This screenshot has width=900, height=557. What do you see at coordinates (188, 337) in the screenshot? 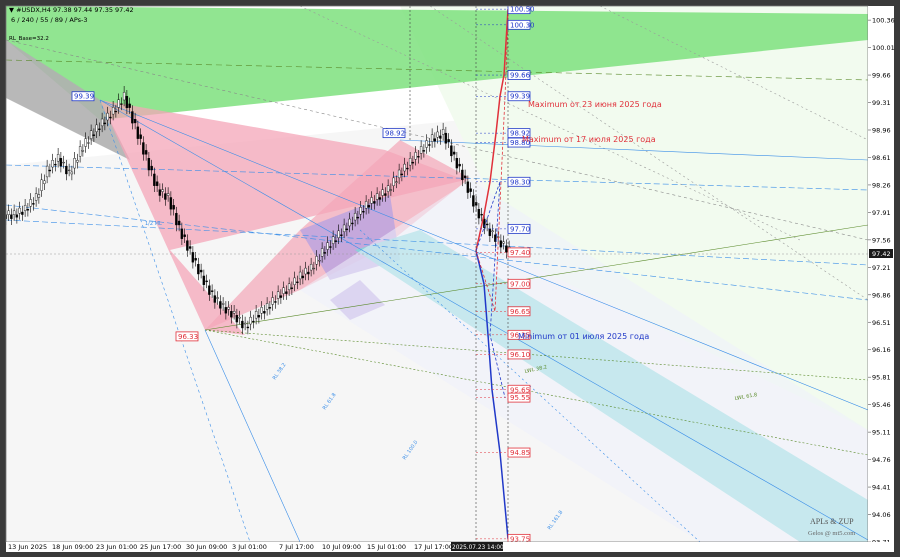
I see `swing-label-low: 96.33` at bounding box center [188, 337].